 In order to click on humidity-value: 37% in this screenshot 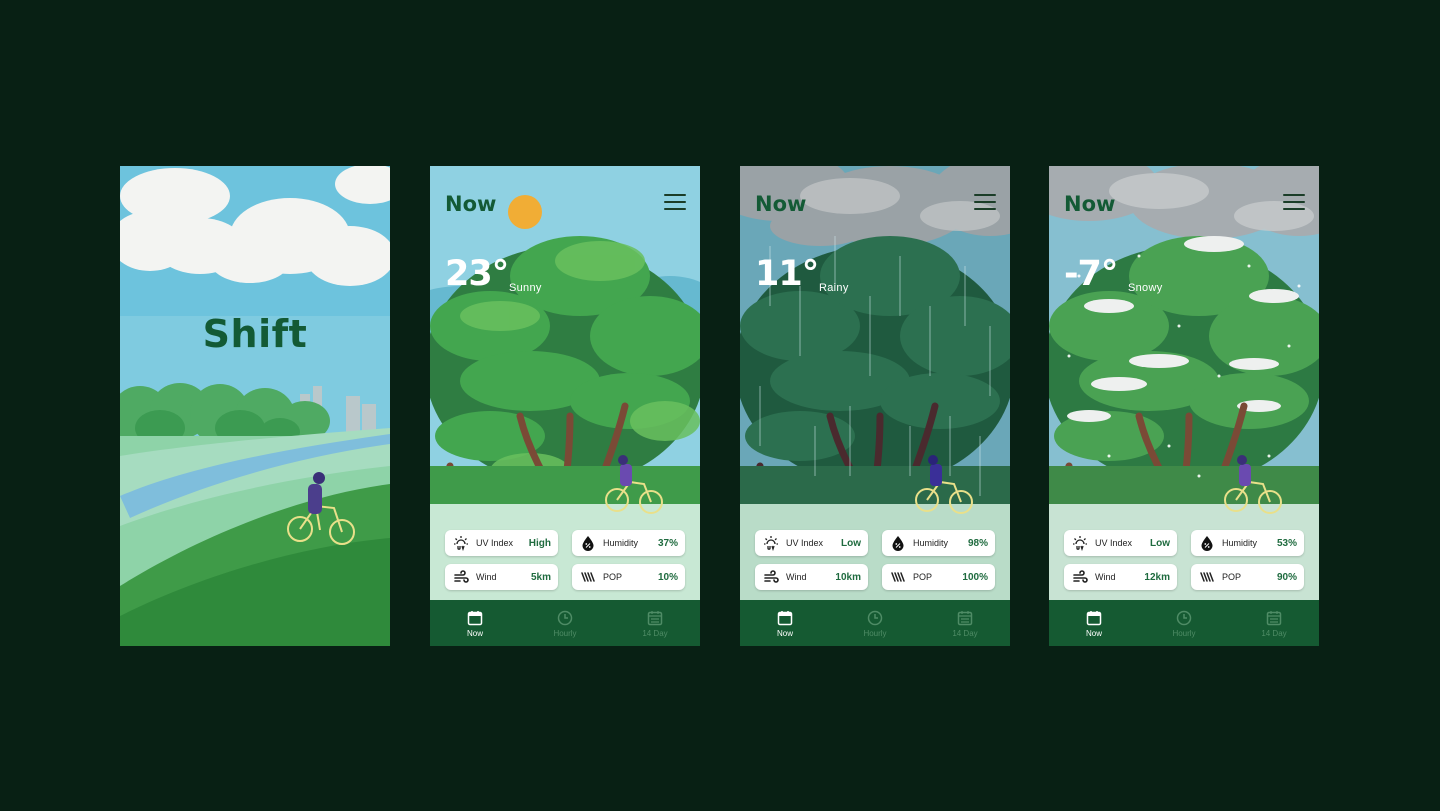, I will do `click(667, 543)`.